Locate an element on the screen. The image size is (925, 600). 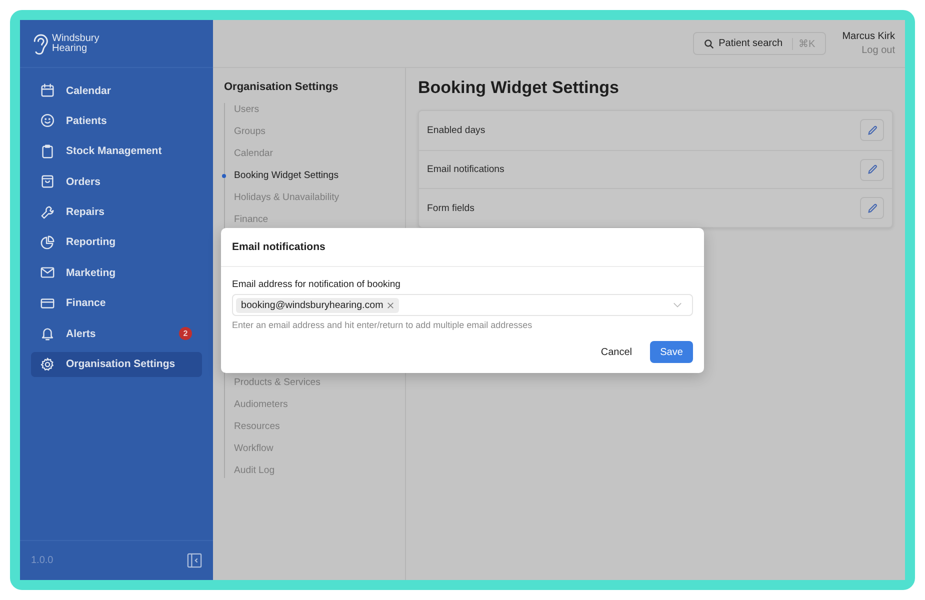
email-select-field: booking@windsburyhearing.com is located at coordinates (462, 305).